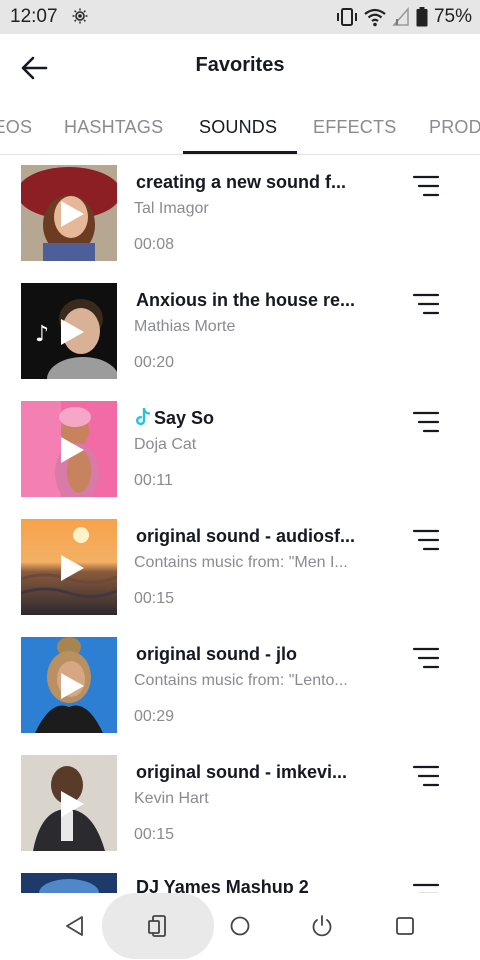 Image resolution: width=480 pixels, height=960 pixels. I want to click on sound-duration: 00:20, so click(154, 362).